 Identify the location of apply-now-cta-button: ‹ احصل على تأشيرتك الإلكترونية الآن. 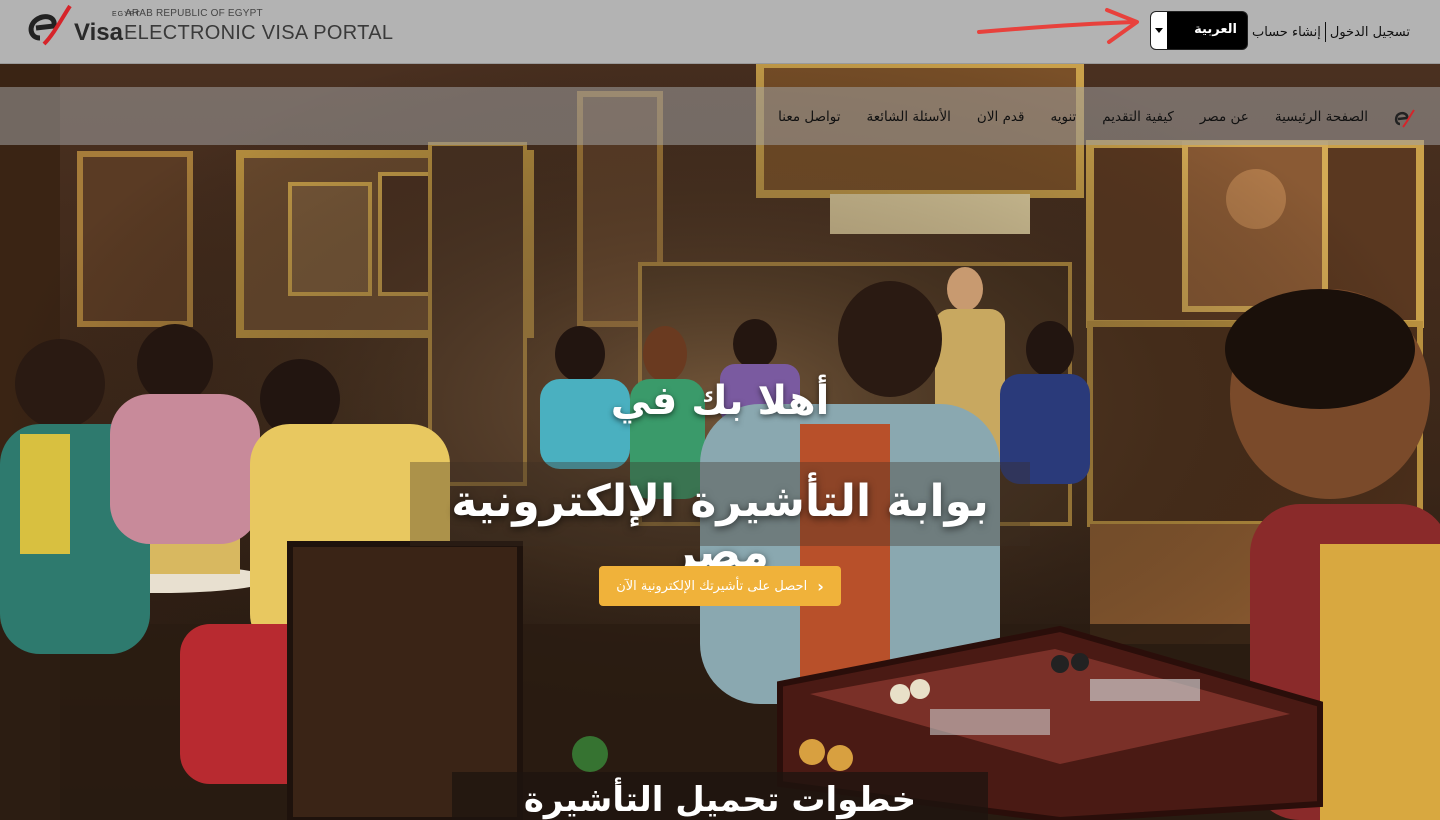
(720, 586).